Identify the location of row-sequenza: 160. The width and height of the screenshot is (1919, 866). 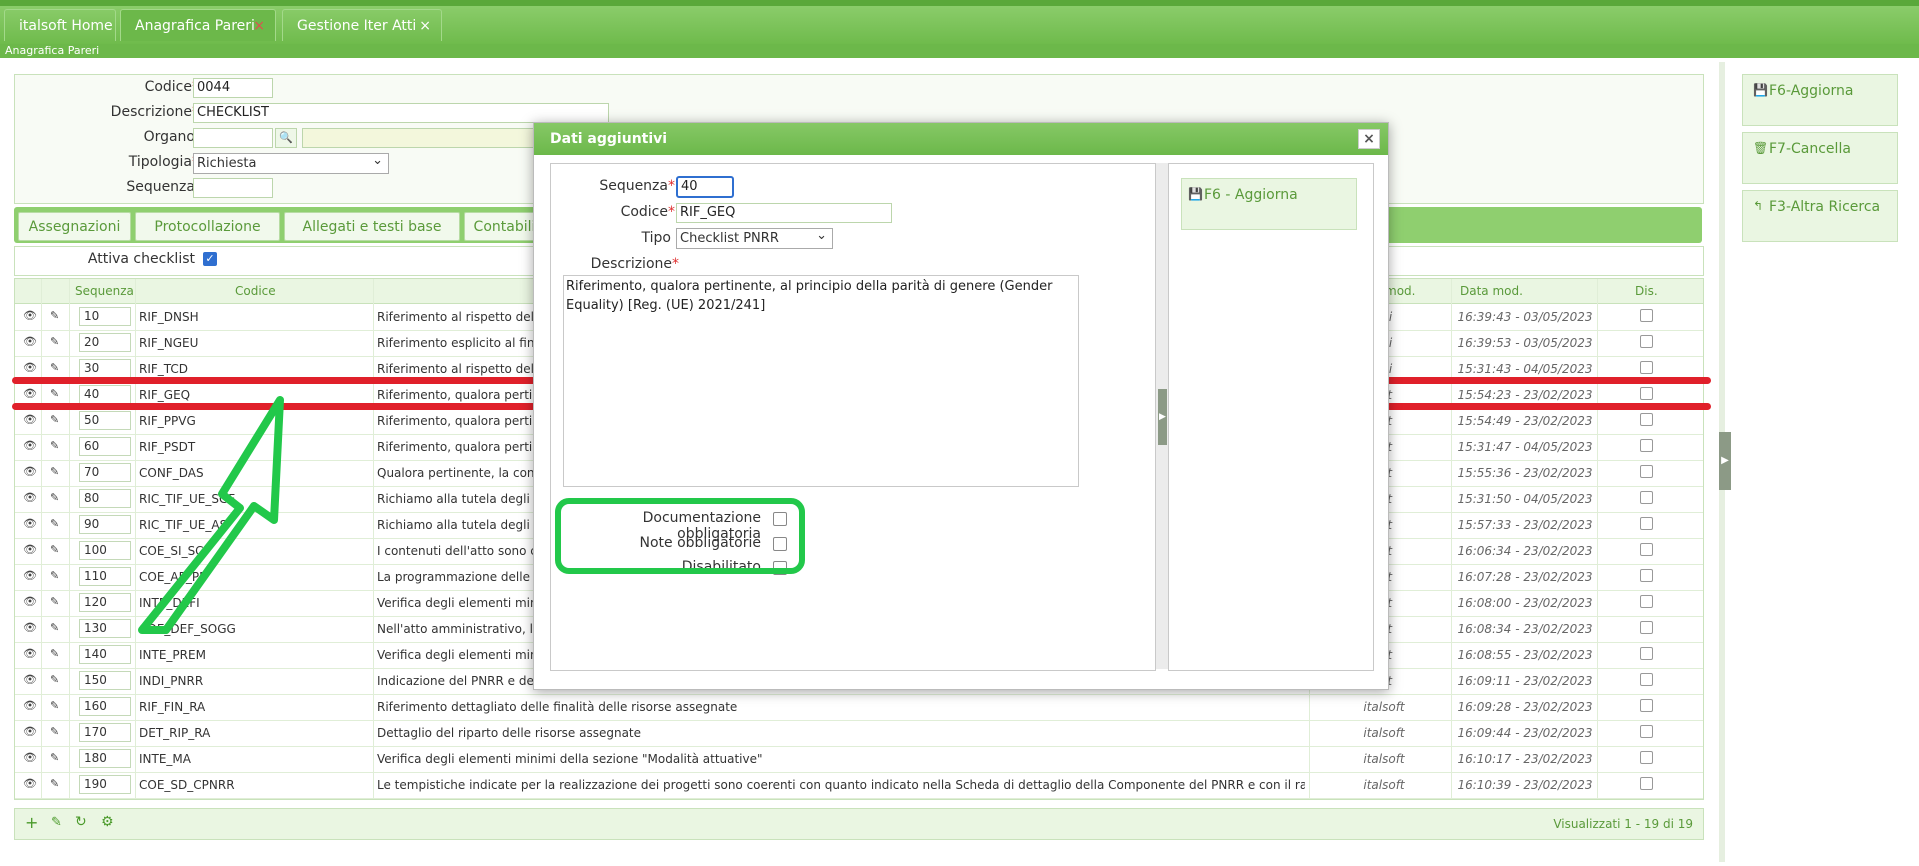
(105, 706).